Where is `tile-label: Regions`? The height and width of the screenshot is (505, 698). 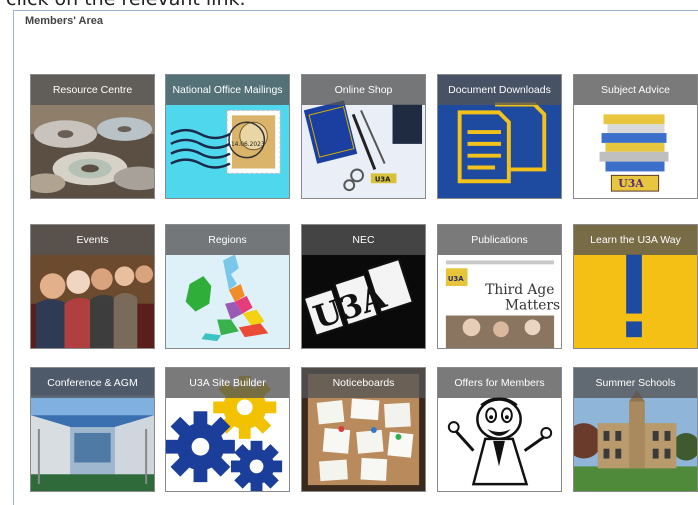 tile-label: Regions is located at coordinates (227, 240).